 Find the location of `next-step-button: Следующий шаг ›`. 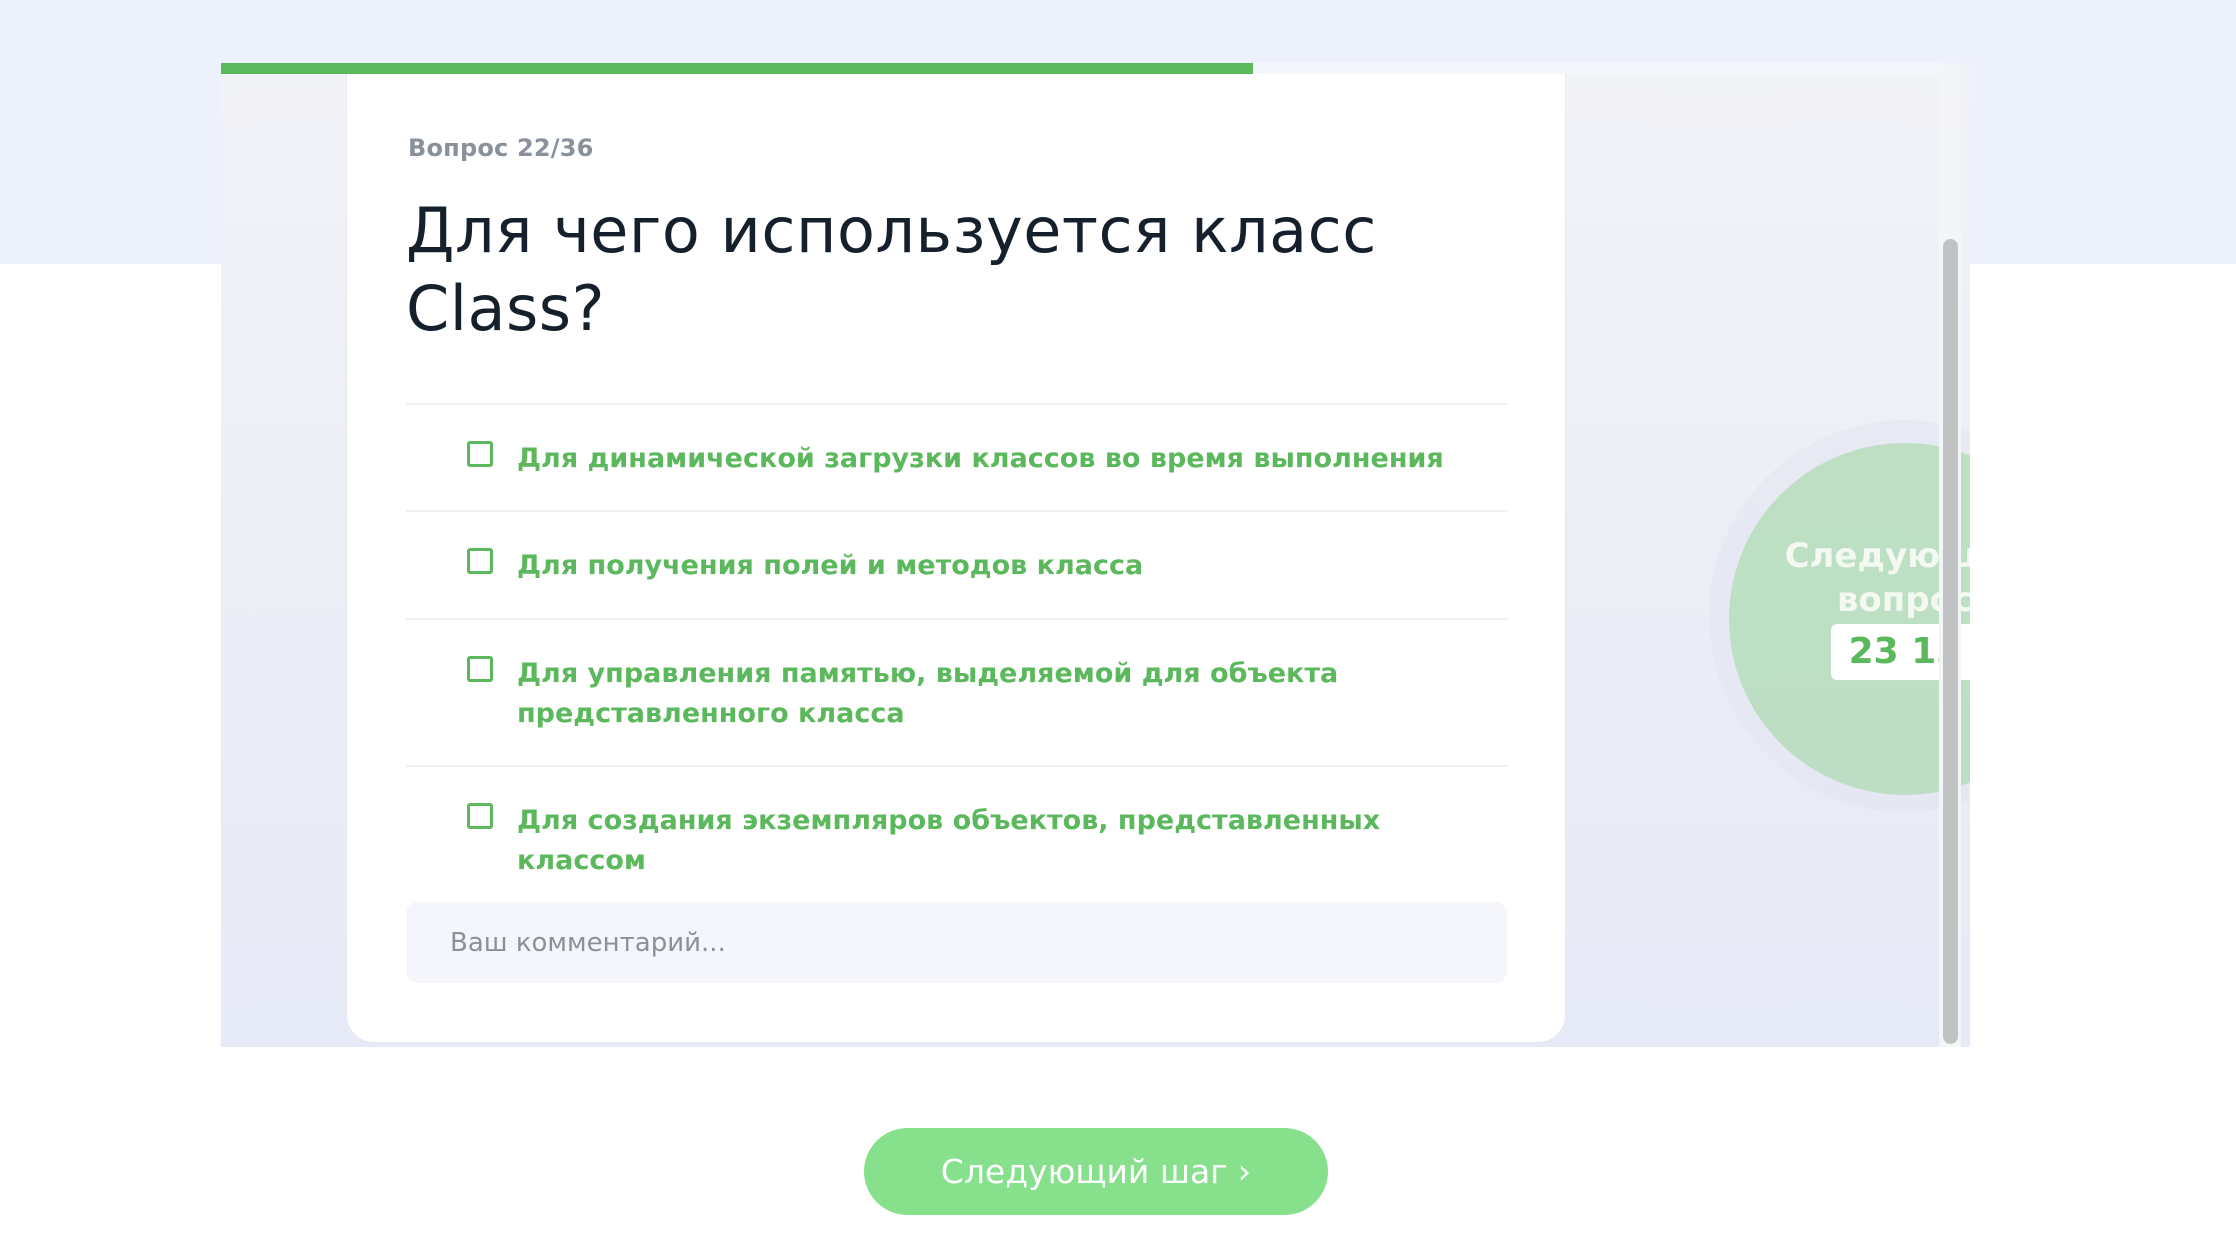

next-step-button: Следующий шаг › is located at coordinates (1096, 1171).